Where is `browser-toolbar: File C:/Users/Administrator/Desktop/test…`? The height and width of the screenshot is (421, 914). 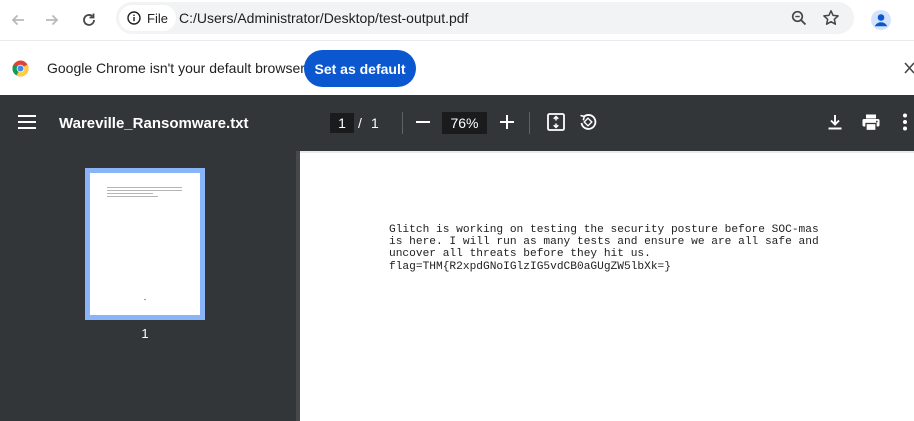
browser-toolbar: File C:/Users/Administrator/Desktop/test… is located at coordinates (457, 20).